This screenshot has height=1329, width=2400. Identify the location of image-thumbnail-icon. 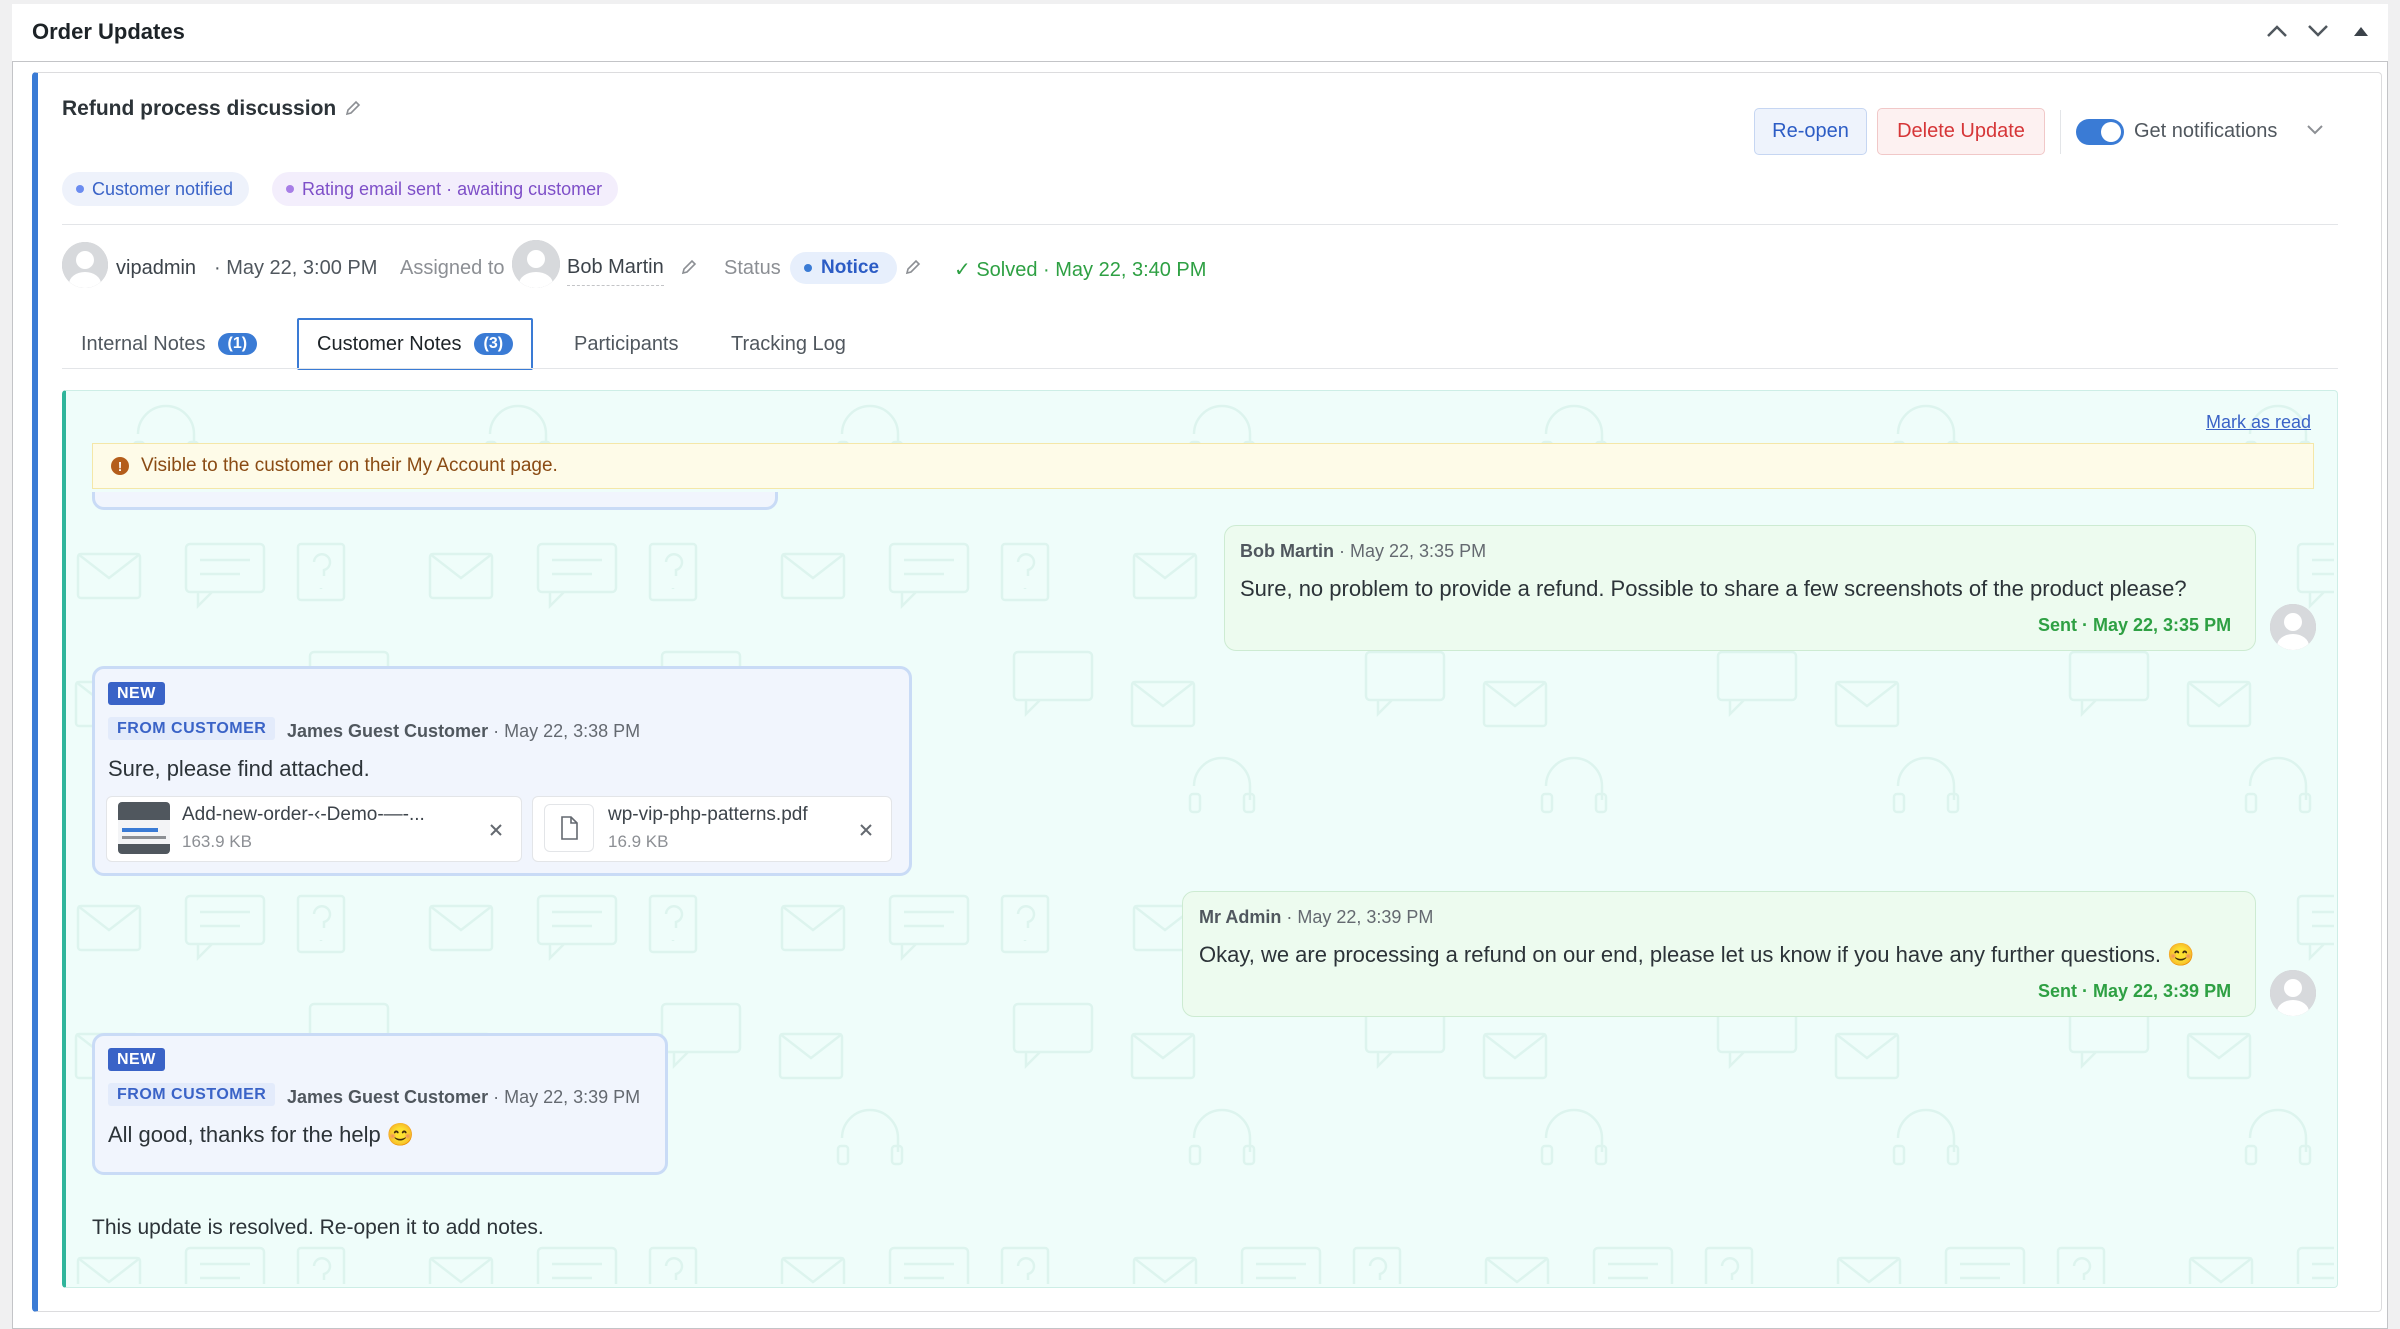
(144, 828).